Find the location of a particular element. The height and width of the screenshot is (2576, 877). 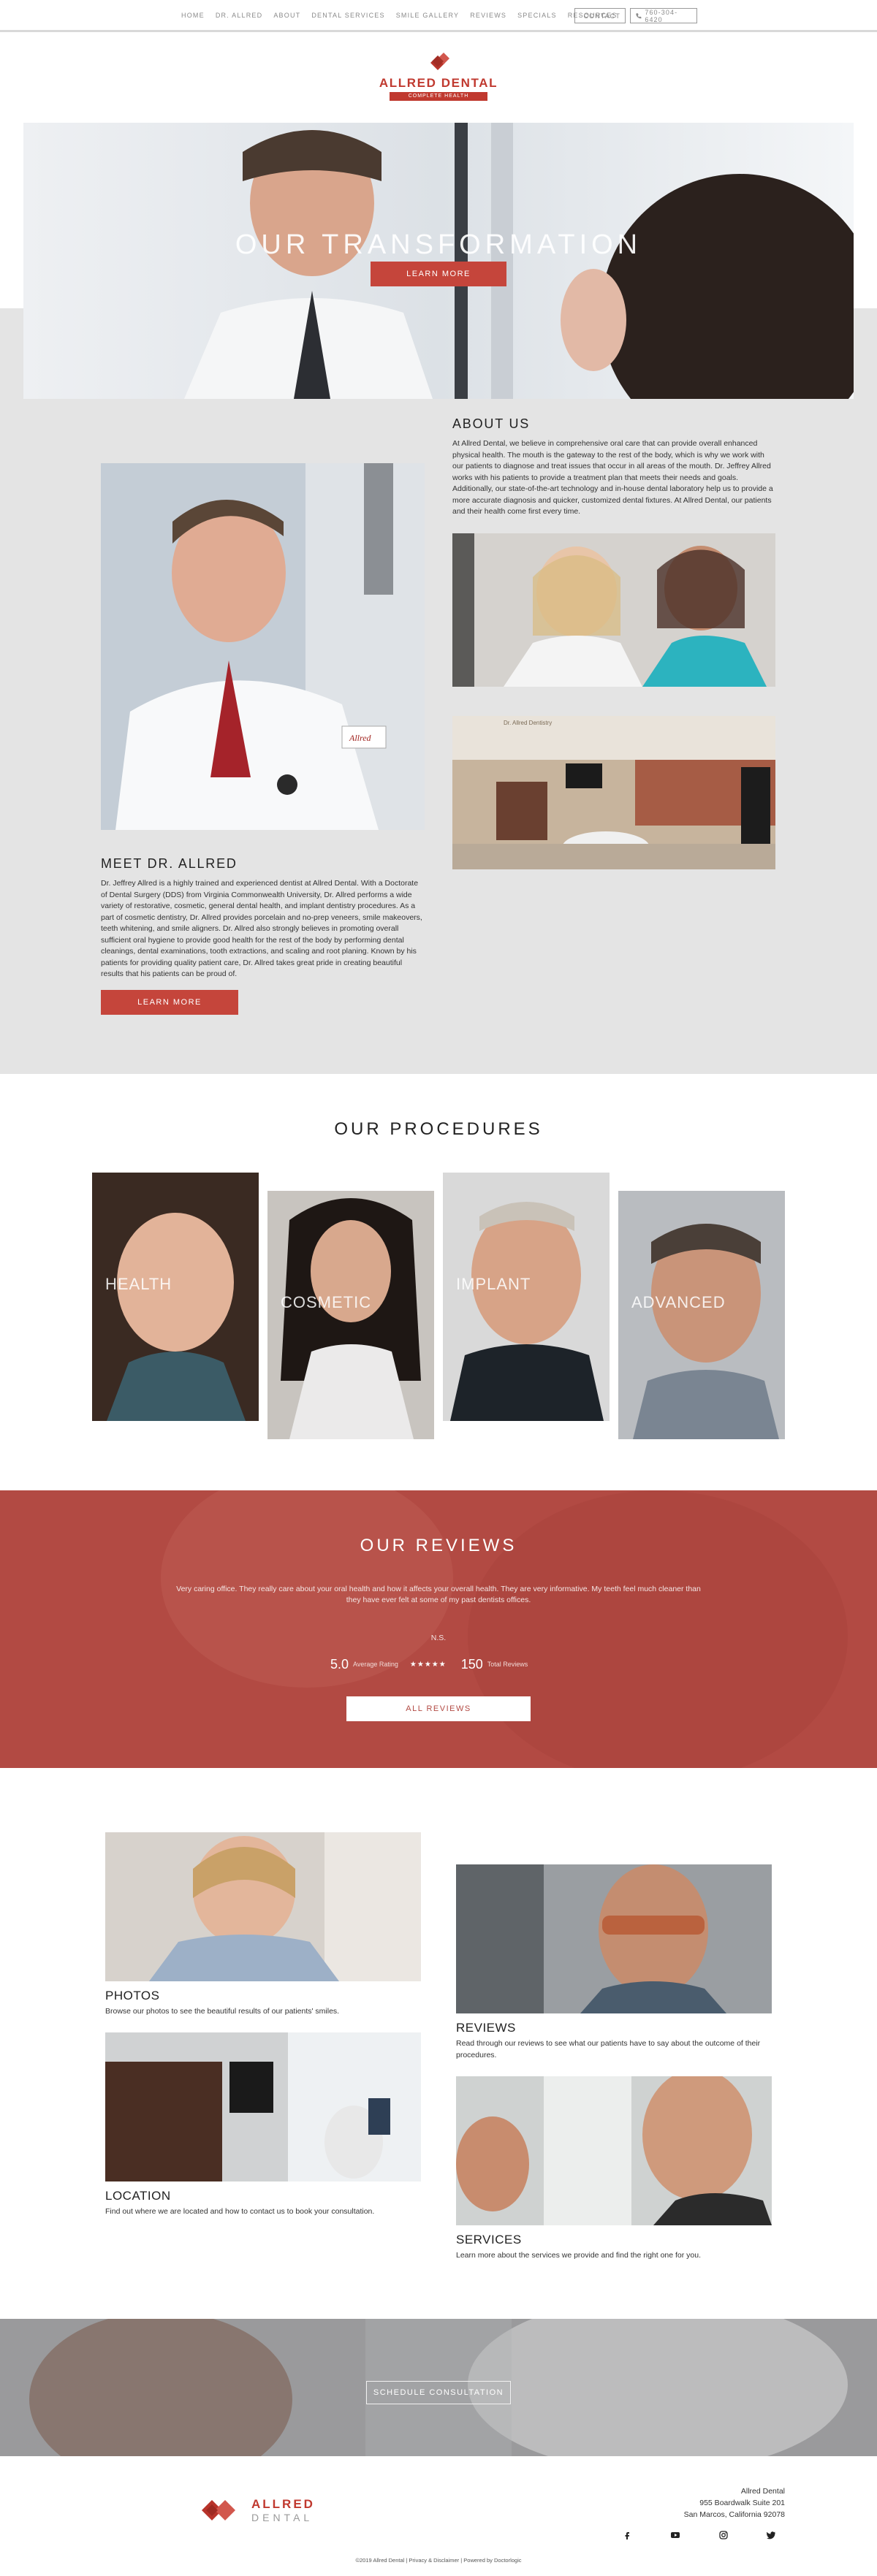

all-reviews-button: ALL REVIEWS is located at coordinates (438, 1709).